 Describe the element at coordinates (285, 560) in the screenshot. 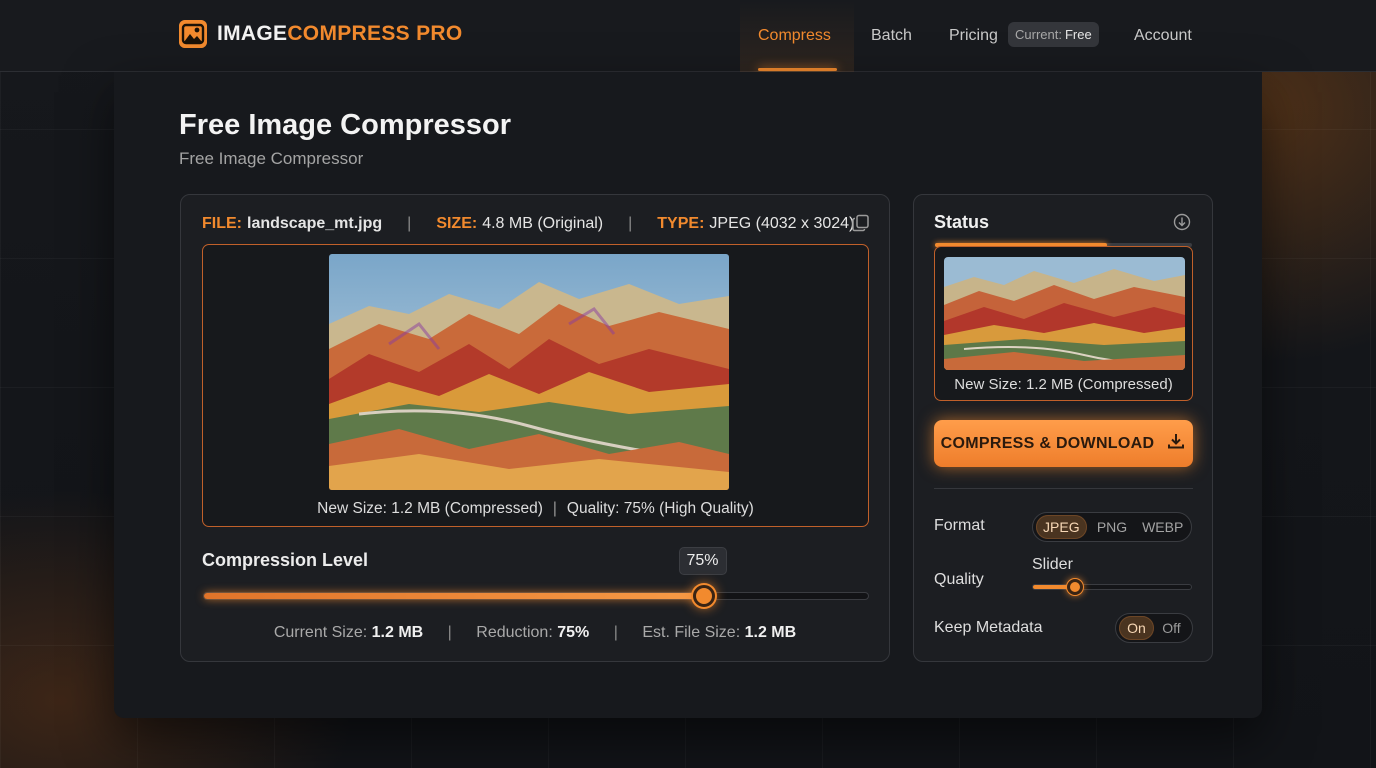

I see `compression-level-label: Compression Level` at that location.